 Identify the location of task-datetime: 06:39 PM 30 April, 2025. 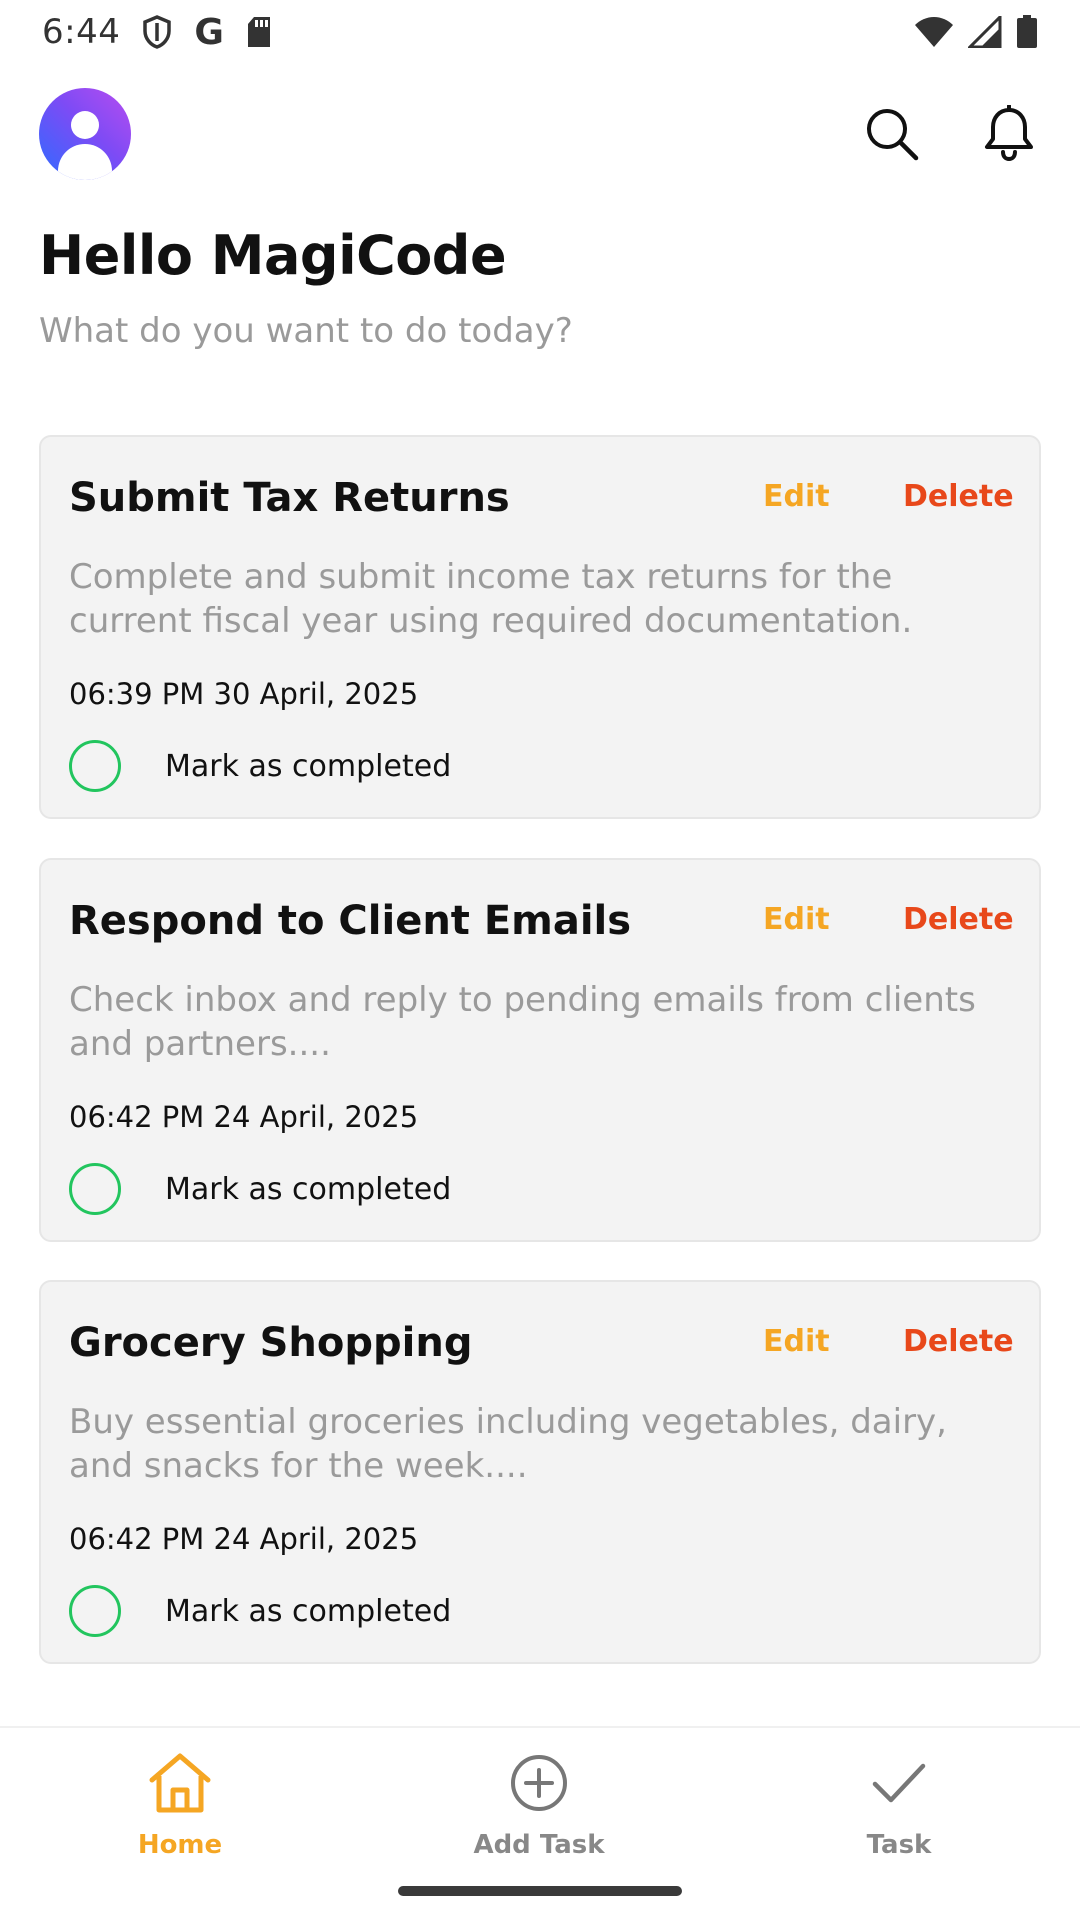
(244, 694).